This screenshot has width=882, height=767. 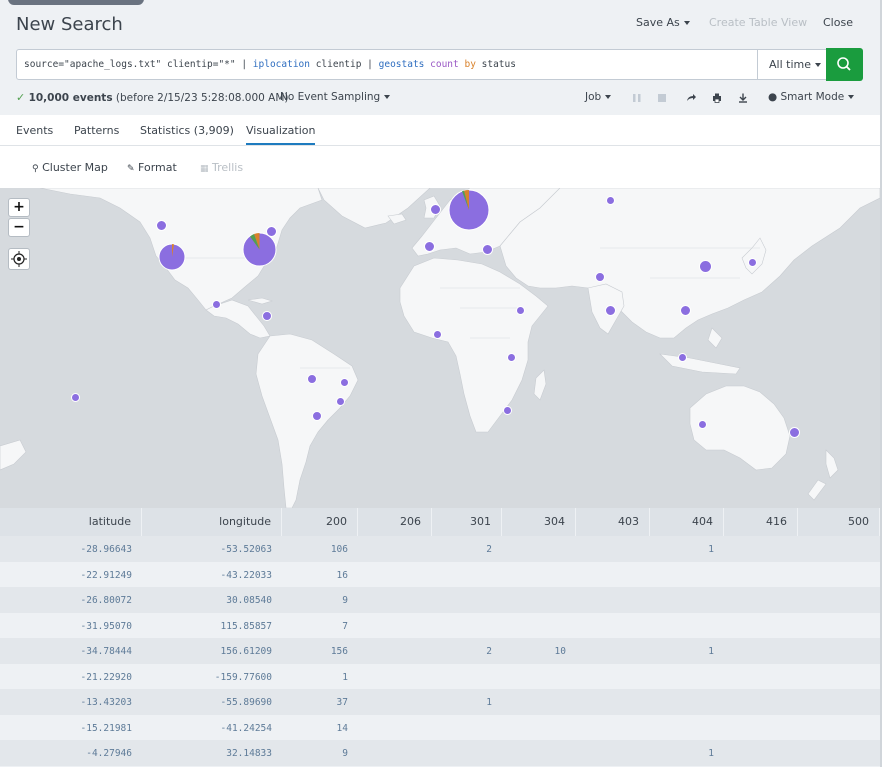 What do you see at coordinates (106, 600) in the screenshot?
I see `table-cell: -26.80072` at bounding box center [106, 600].